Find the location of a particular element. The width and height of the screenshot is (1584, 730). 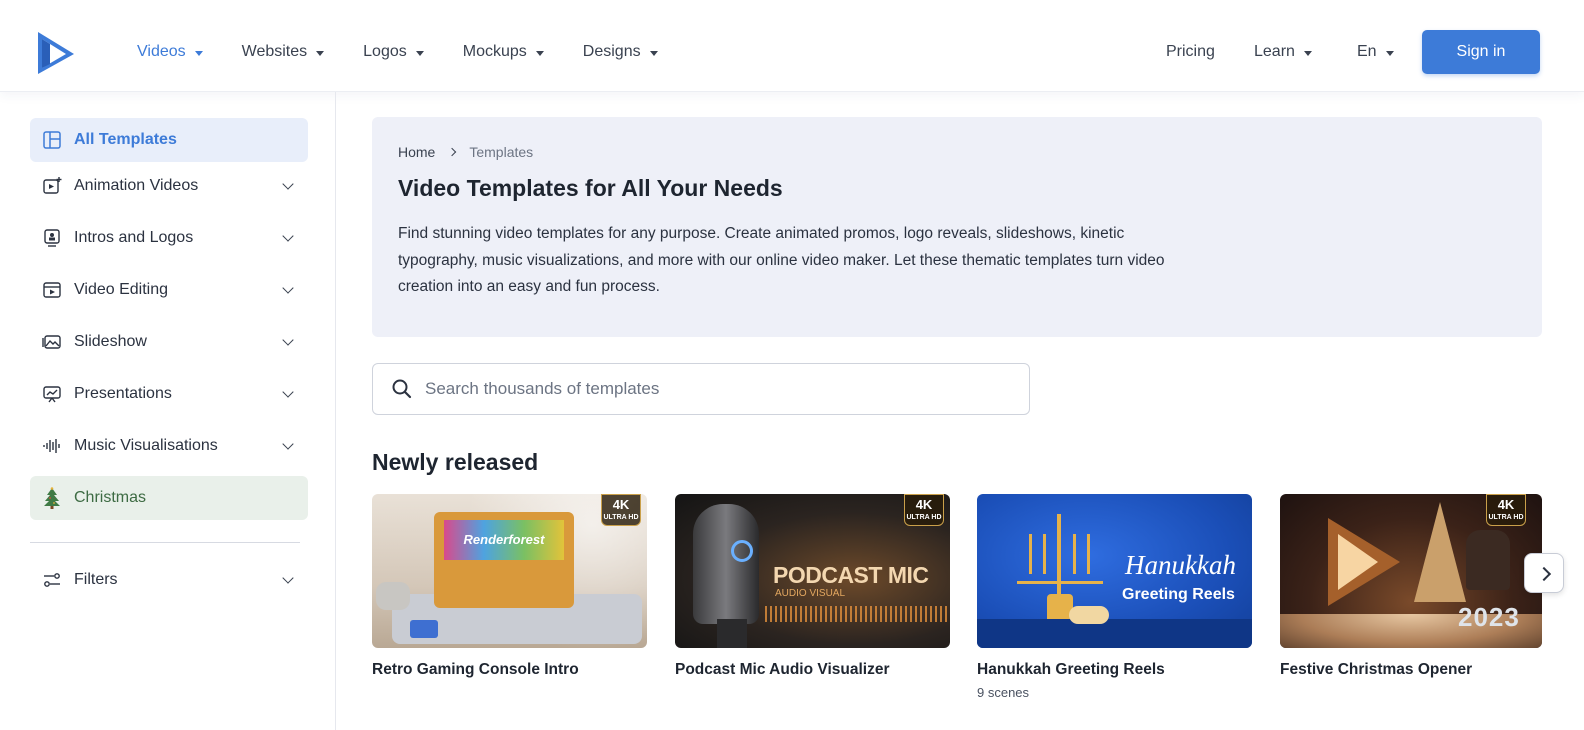

nav-videos: Videos is located at coordinates (170, 52).